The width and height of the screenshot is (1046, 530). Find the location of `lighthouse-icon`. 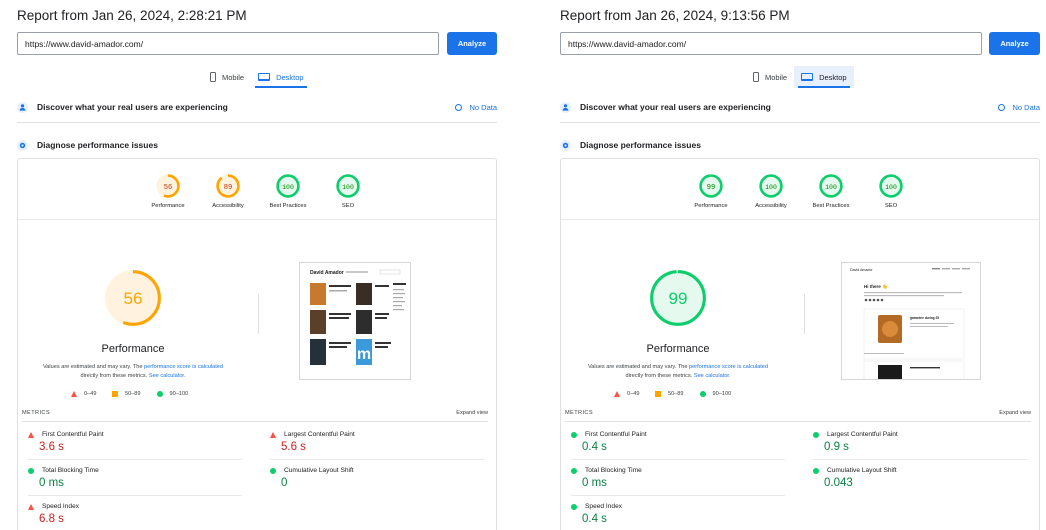

lighthouse-icon is located at coordinates (565, 145).